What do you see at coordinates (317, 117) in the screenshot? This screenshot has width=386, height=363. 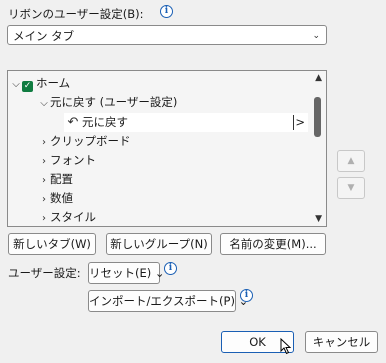 I see `scrollbar-thumb` at bounding box center [317, 117].